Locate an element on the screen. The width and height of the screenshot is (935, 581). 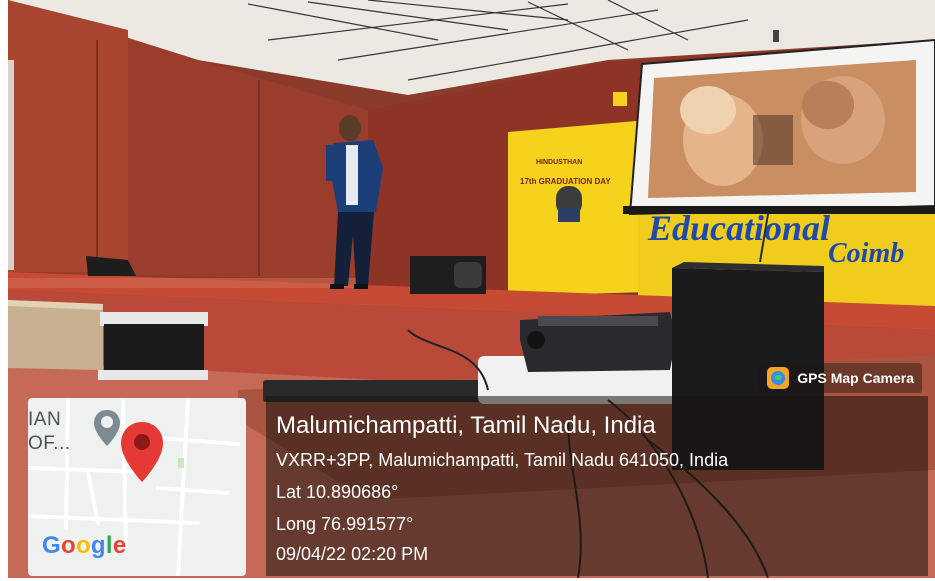
location-title: Malumichampatti, Tamil Nadu, India is located at coordinates (466, 425).